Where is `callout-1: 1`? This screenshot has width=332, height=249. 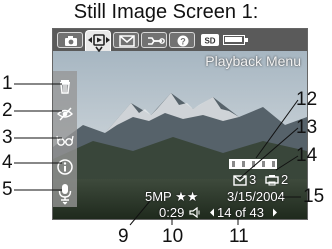
callout-1: 1 is located at coordinates (7, 83).